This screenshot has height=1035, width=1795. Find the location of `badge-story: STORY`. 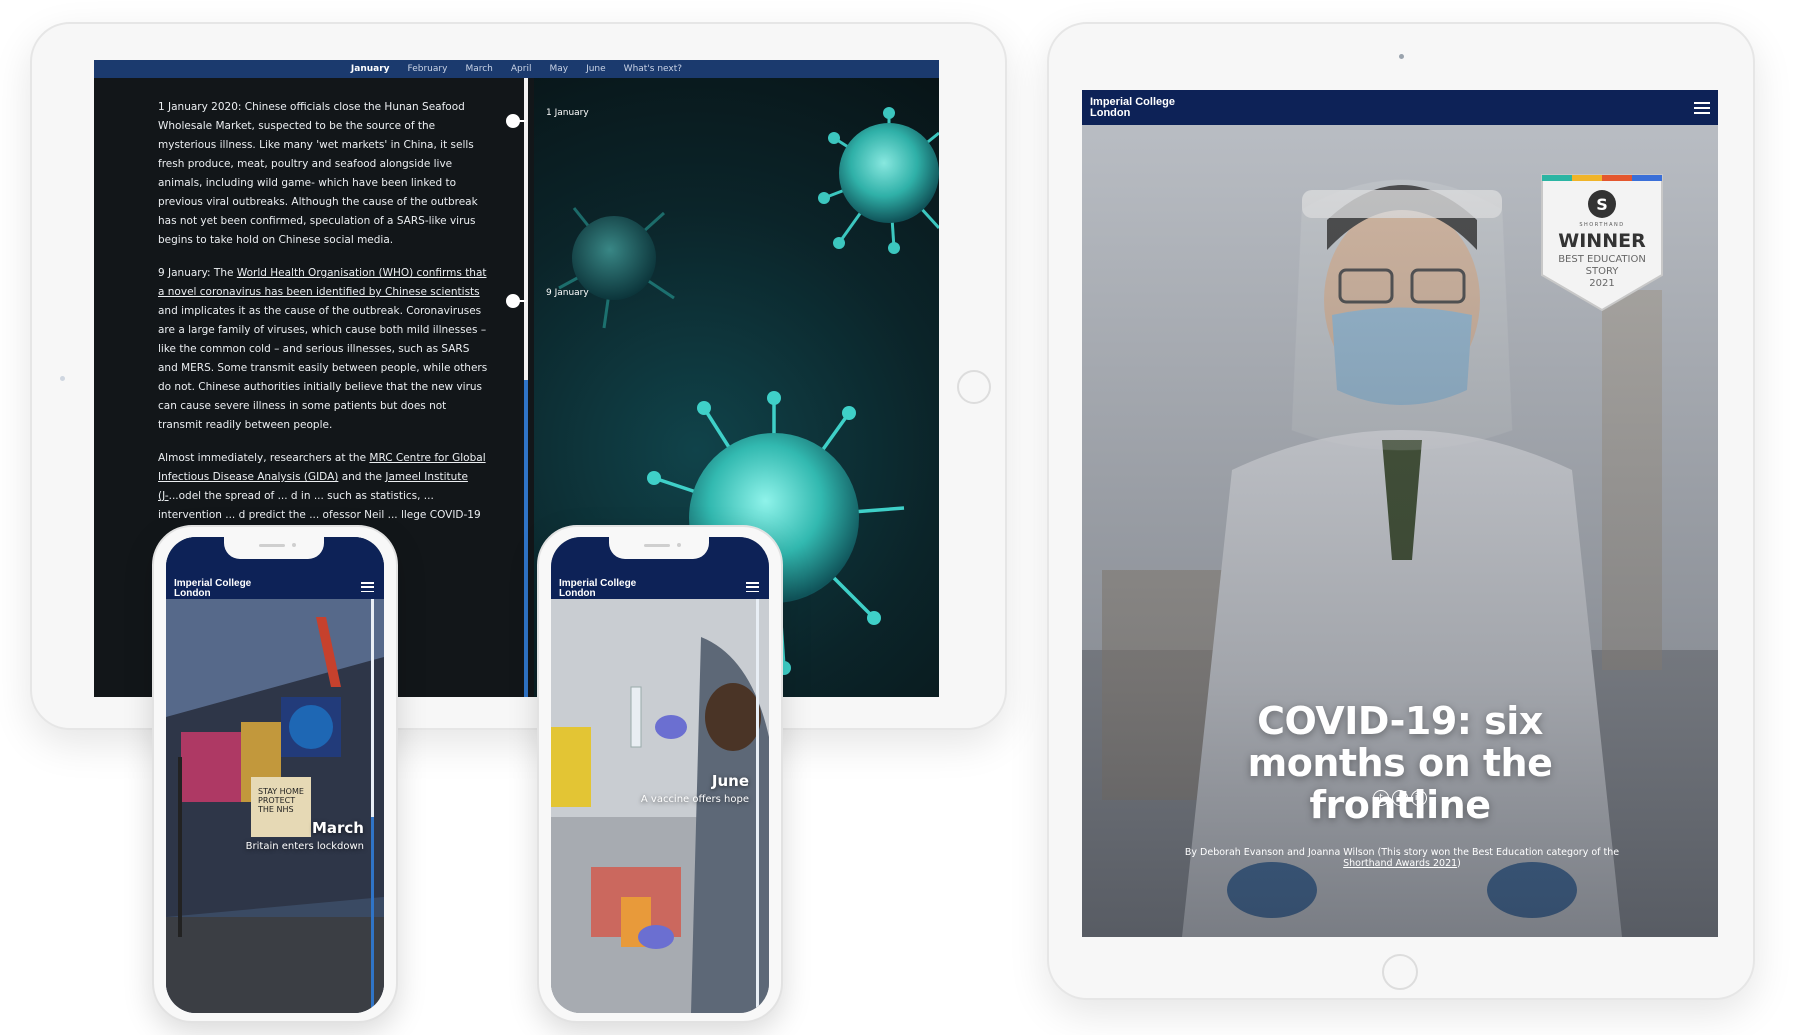

badge-story: STORY is located at coordinates (1602, 271).